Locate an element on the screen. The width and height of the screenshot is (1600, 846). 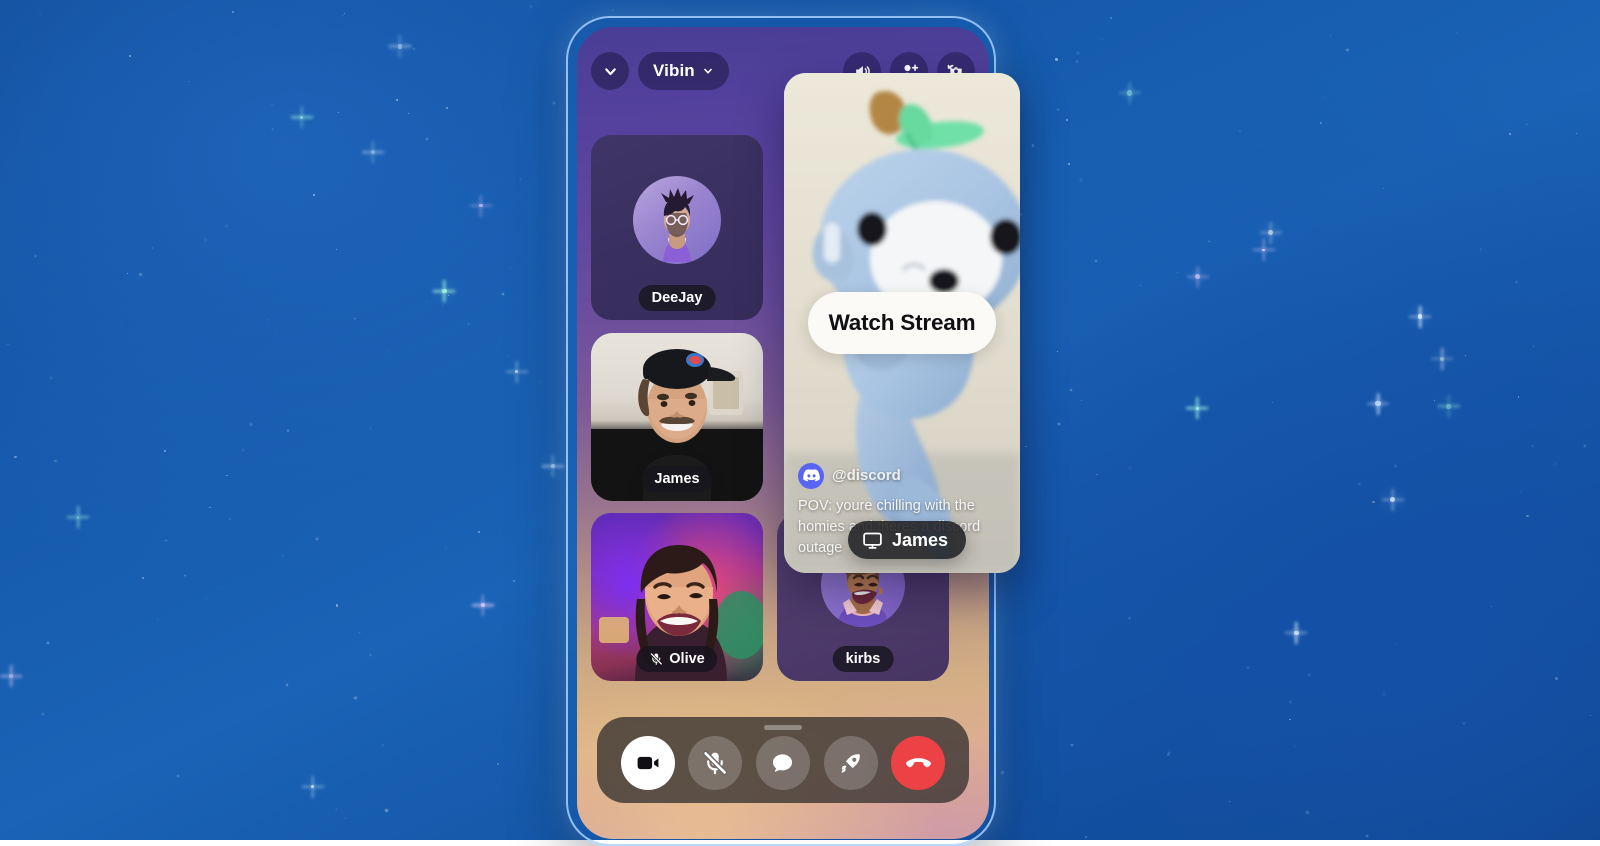
participant-name-pill: Olive is located at coordinates (676, 659).